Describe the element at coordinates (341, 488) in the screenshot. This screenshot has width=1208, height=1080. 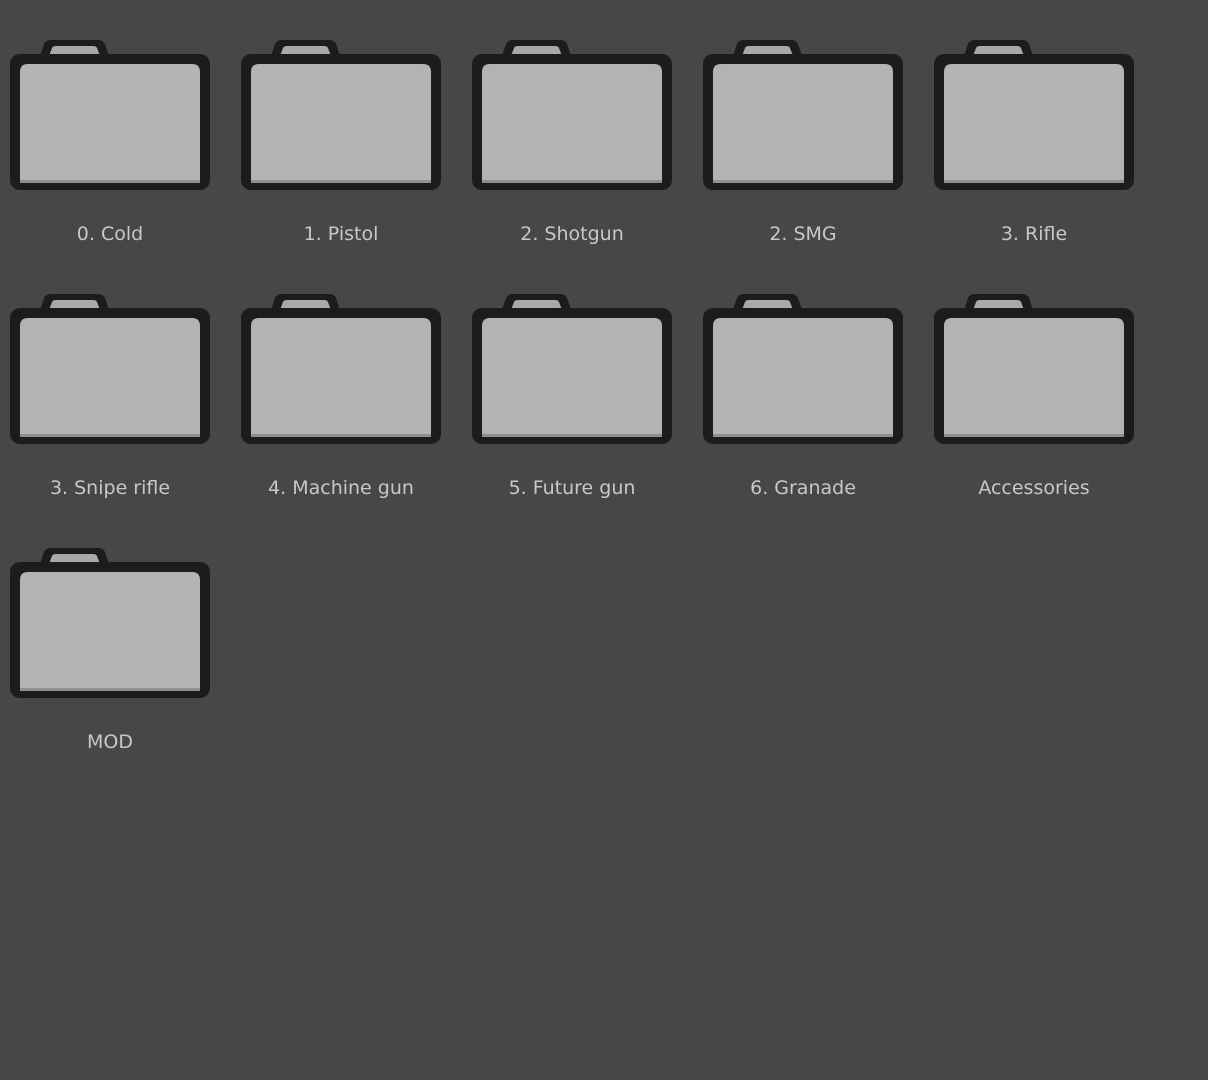
I see `folder-label: 4. Machine gun` at that location.